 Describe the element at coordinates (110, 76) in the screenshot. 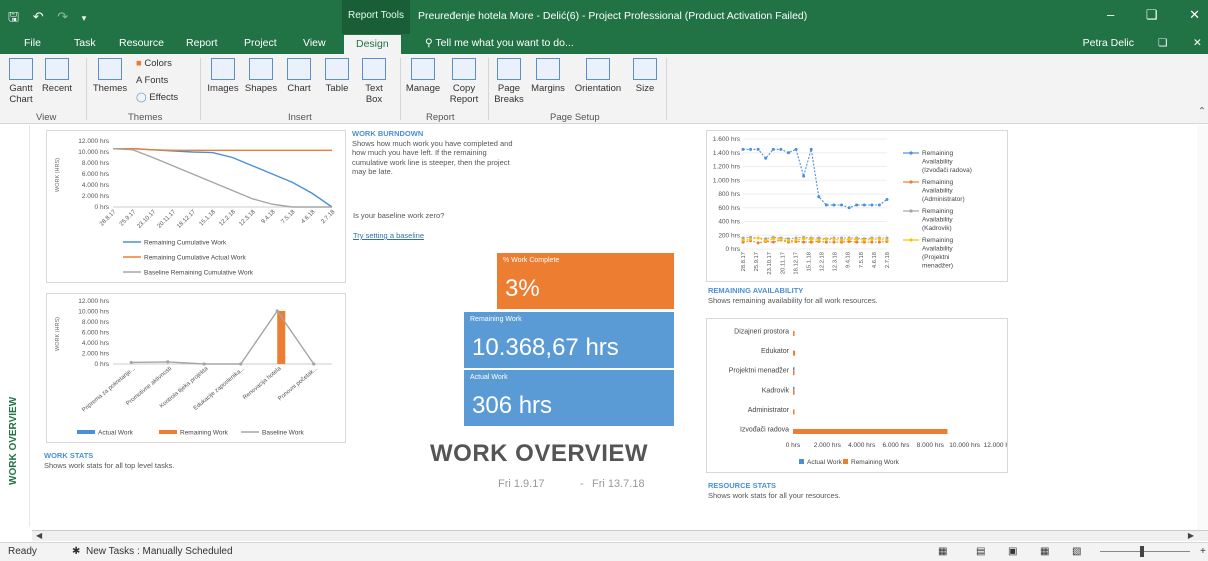

I see `themes-button: Themes` at that location.